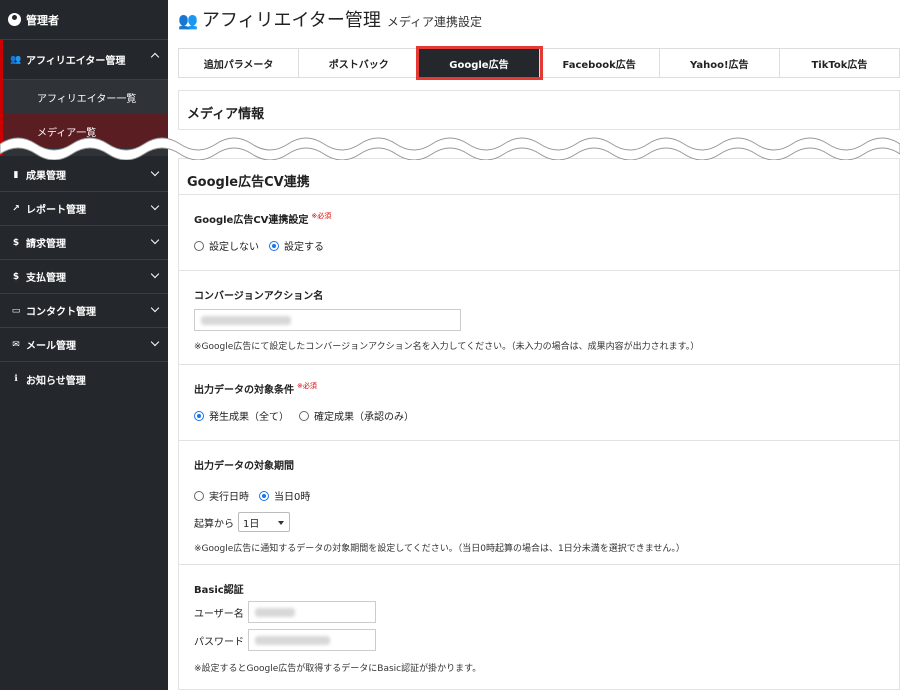 This screenshot has height=690, width=900. What do you see at coordinates (219, 590) in the screenshot?
I see `basic-auth-label: Basic認証` at bounding box center [219, 590].